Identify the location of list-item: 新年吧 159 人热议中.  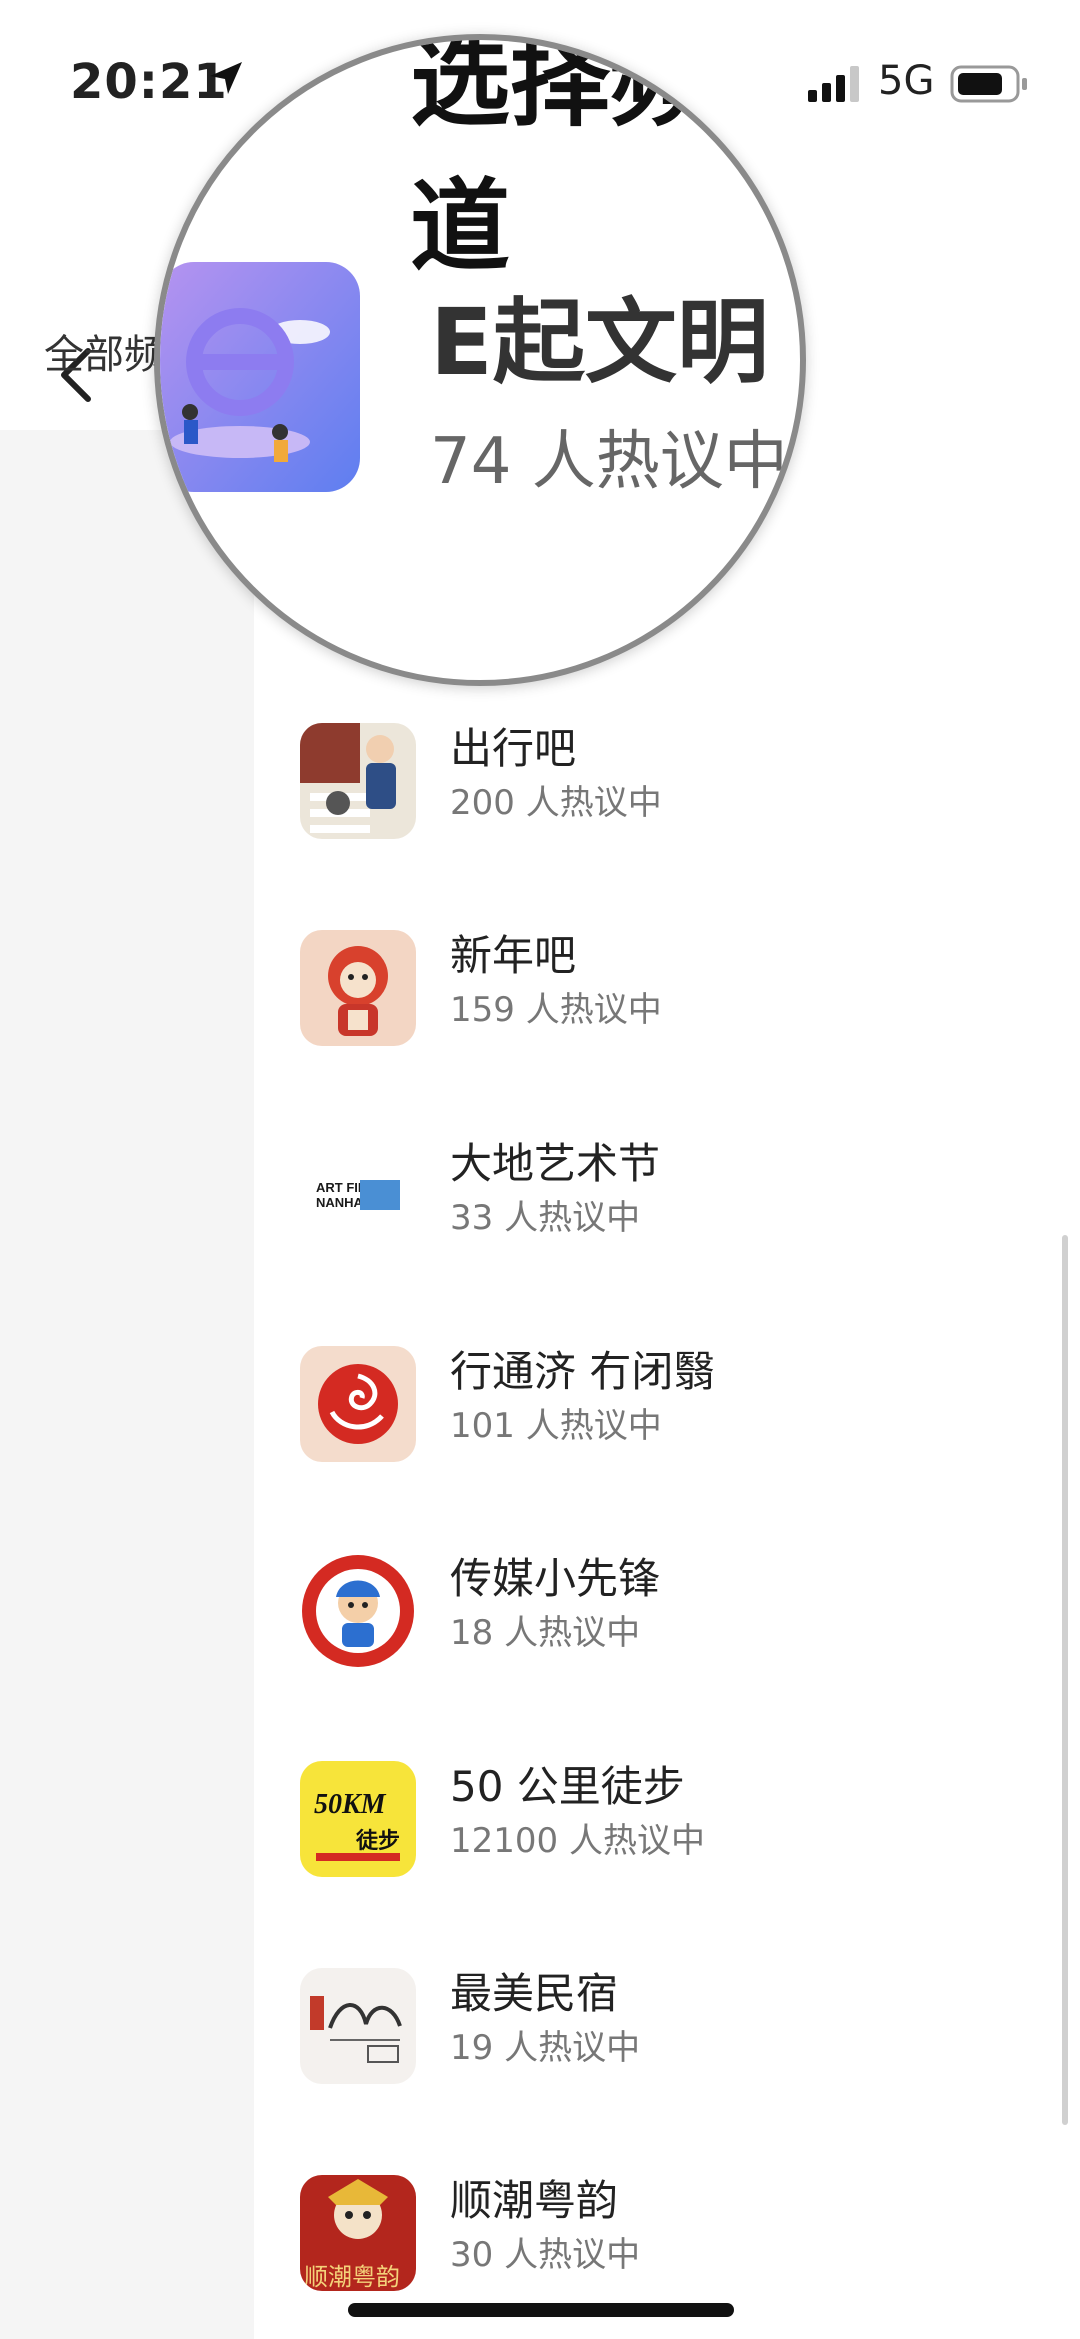
(667, 997).